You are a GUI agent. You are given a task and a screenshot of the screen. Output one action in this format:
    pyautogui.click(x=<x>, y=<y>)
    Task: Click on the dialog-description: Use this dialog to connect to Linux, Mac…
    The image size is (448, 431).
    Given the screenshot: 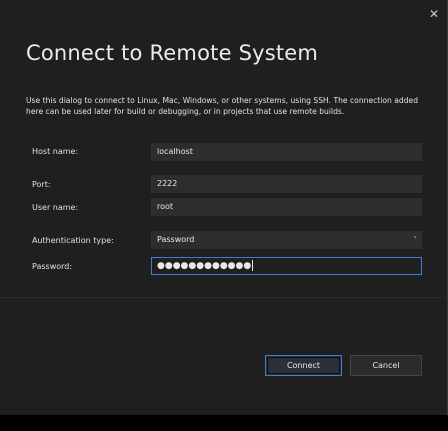 What is the action you would take?
    pyautogui.click(x=222, y=106)
    